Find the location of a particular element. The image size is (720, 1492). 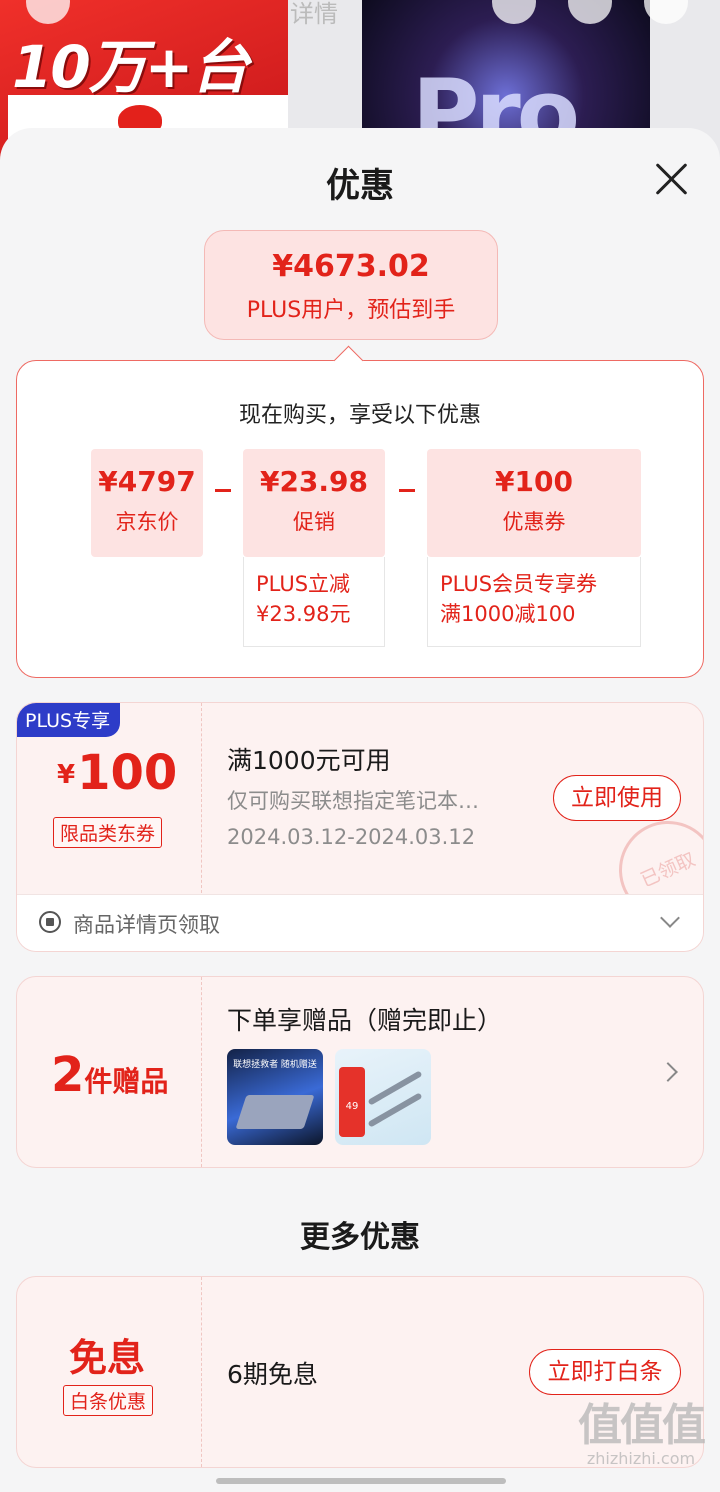

breakdown-promotion-note: PLUS立减 ¥23.98元 is located at coordinates (314, 602).